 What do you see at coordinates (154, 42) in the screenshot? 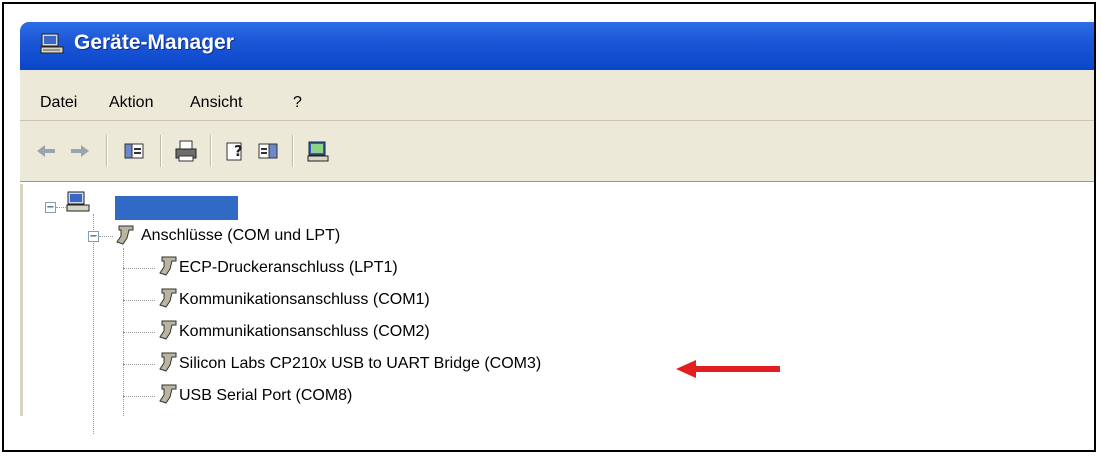
I see `window-title: Geräte-Manager` at bounding box center [154, 42].